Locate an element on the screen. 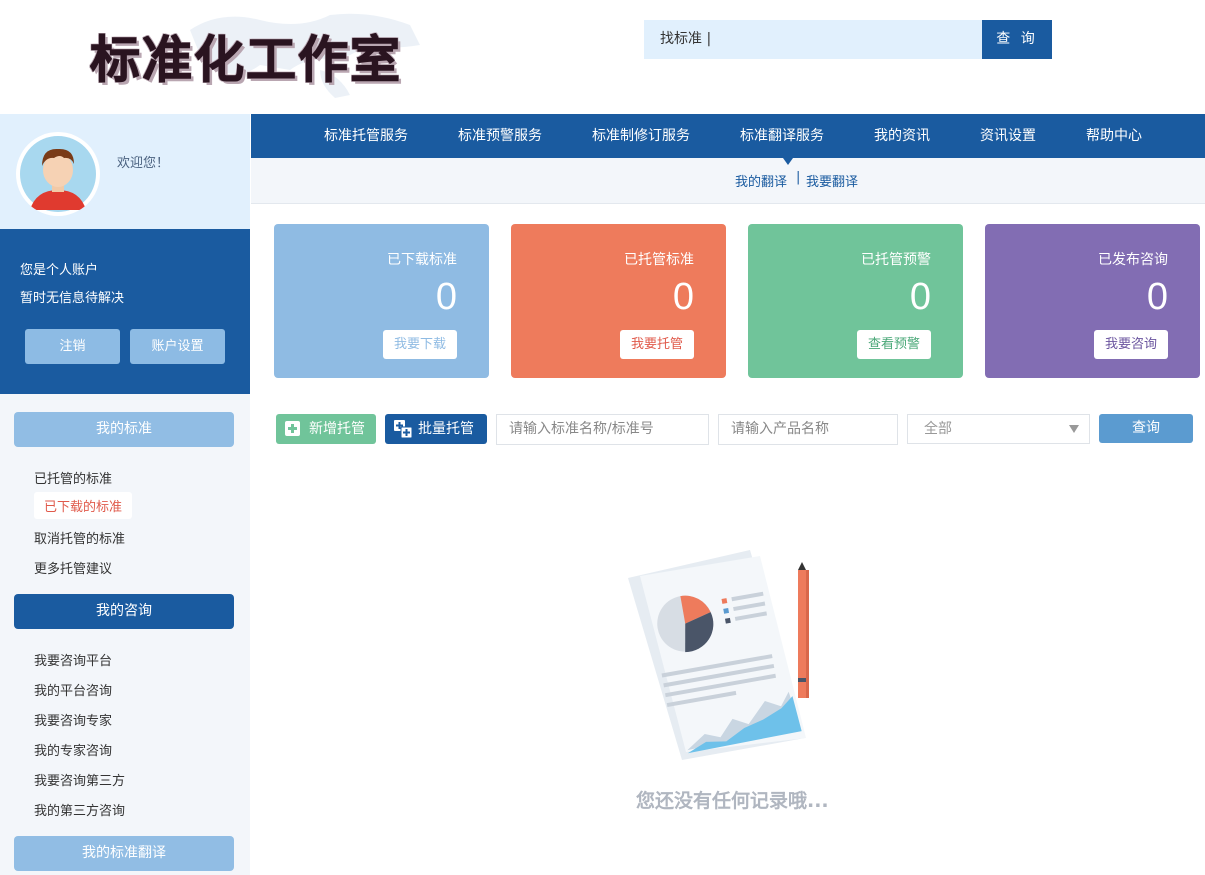  nav-active-indicator is located at coordinates (788, 161).